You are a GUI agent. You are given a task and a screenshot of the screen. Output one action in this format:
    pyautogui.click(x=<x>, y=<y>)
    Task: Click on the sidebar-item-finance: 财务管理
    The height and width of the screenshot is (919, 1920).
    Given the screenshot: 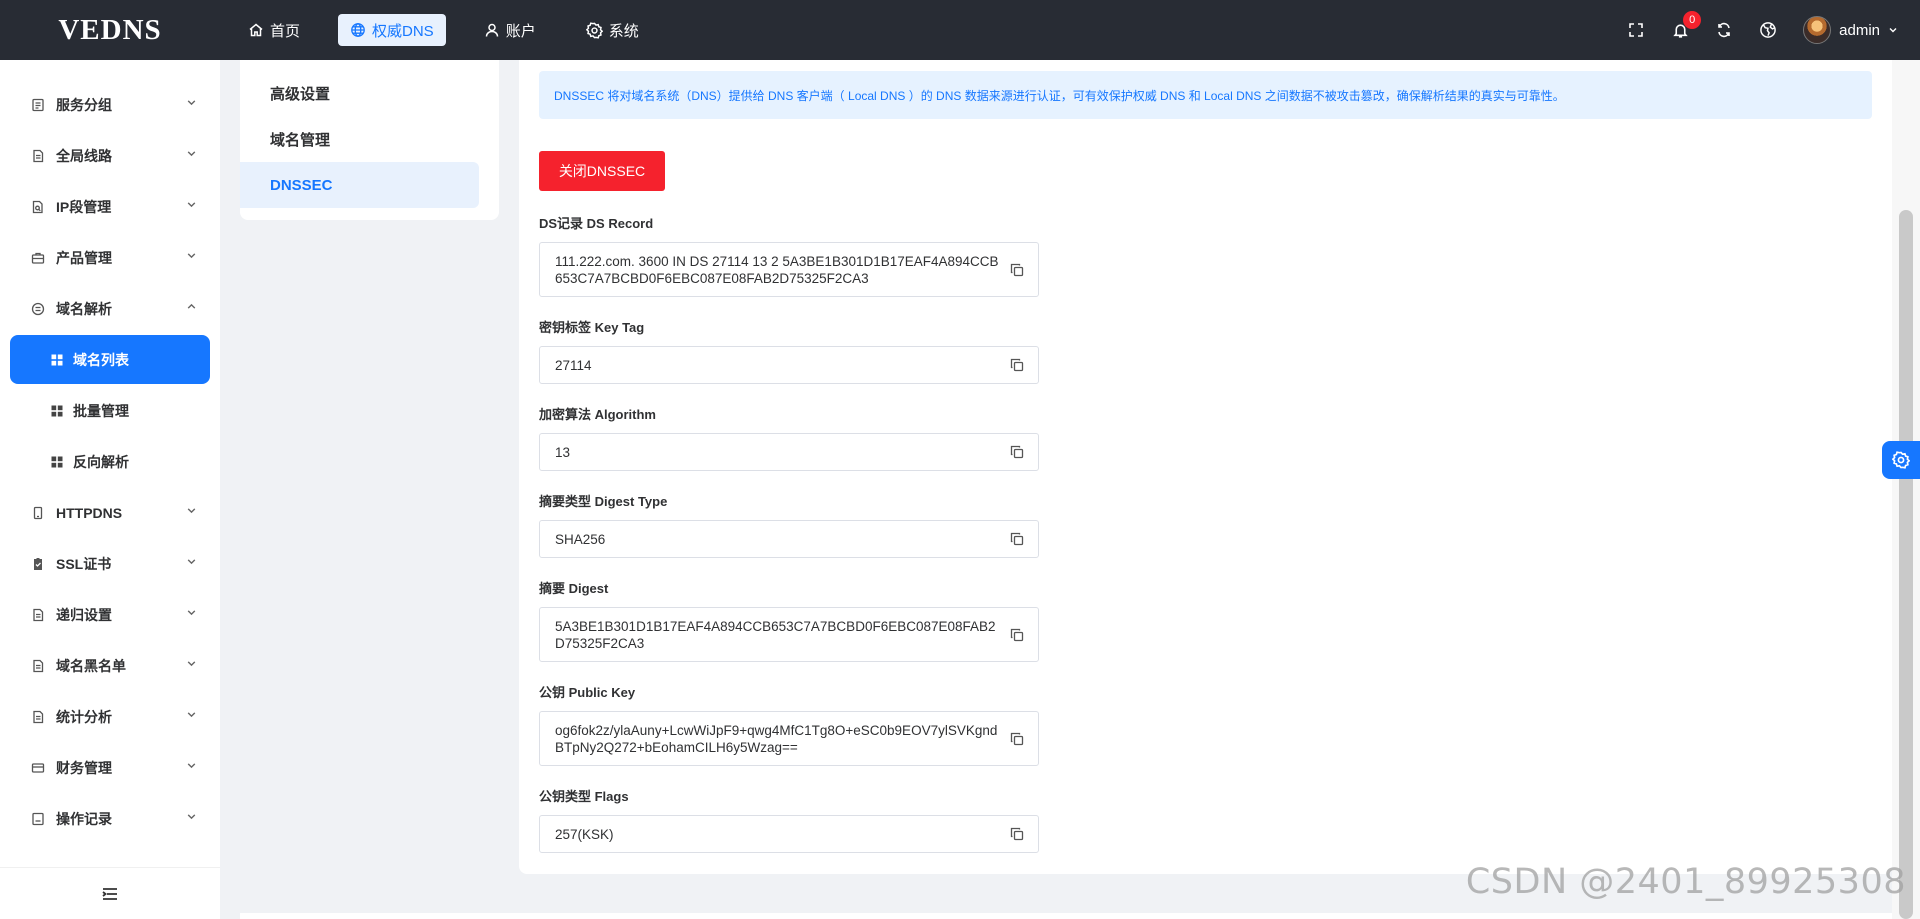 What is the action you would take?
    pyautogui.click(x=110, y=767)
    